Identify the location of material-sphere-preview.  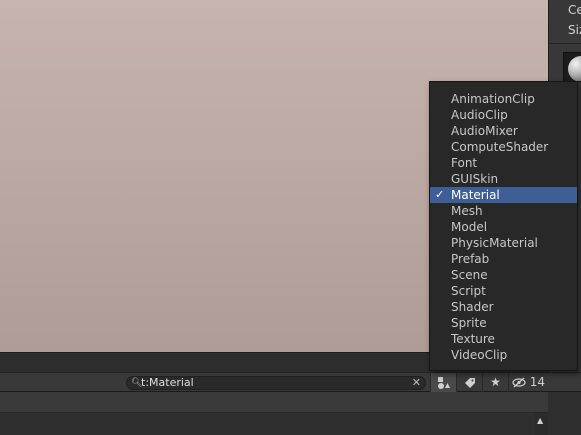
(574, 68).